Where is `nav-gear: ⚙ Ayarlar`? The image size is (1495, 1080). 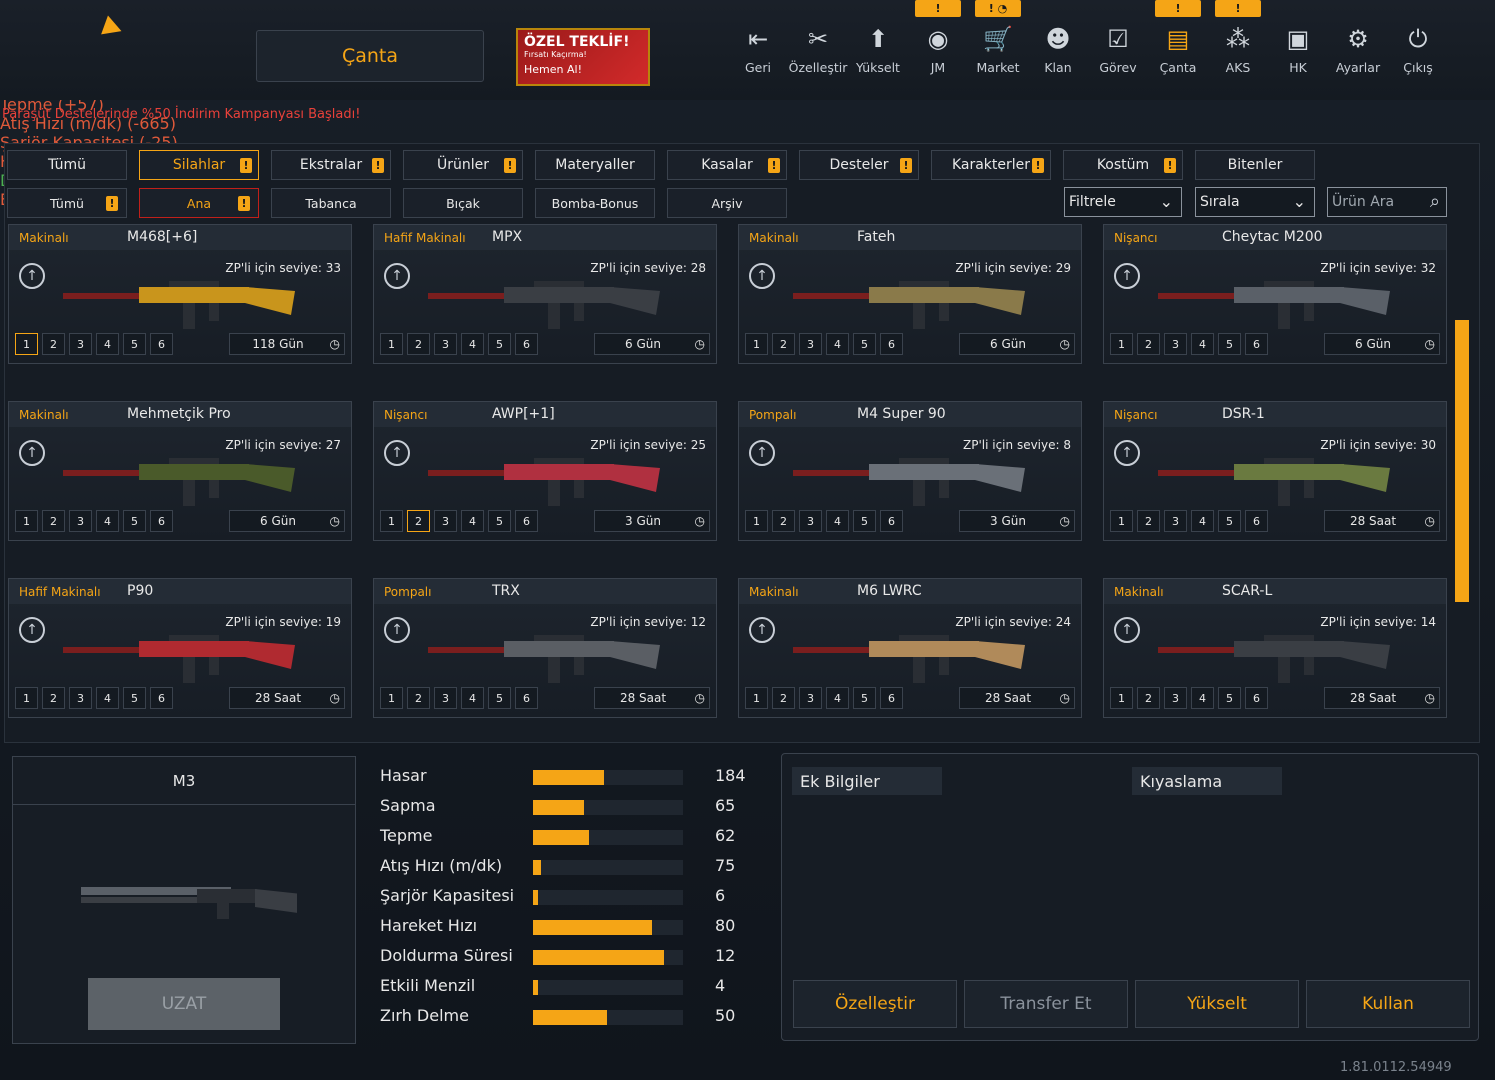 nav-gear: ⚙ Ayarlar is located at coordinates (1358, 48).